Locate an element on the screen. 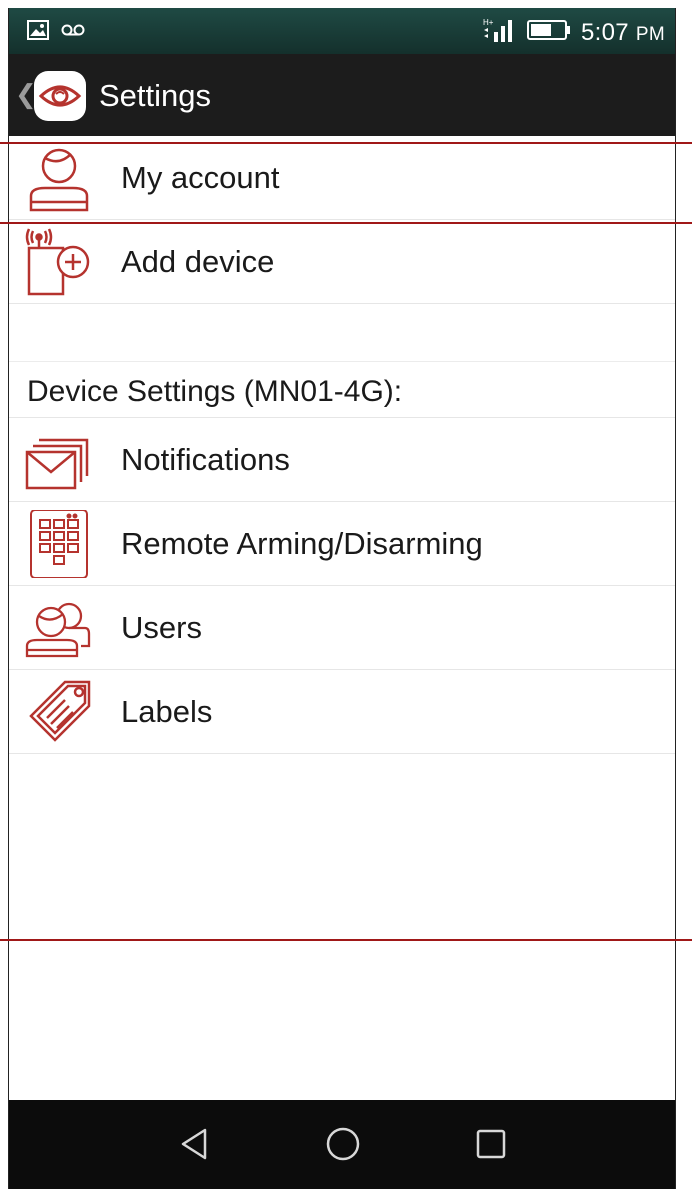 The image size is (692, 1189). users-label: Users is located at coordinates (161, 627).